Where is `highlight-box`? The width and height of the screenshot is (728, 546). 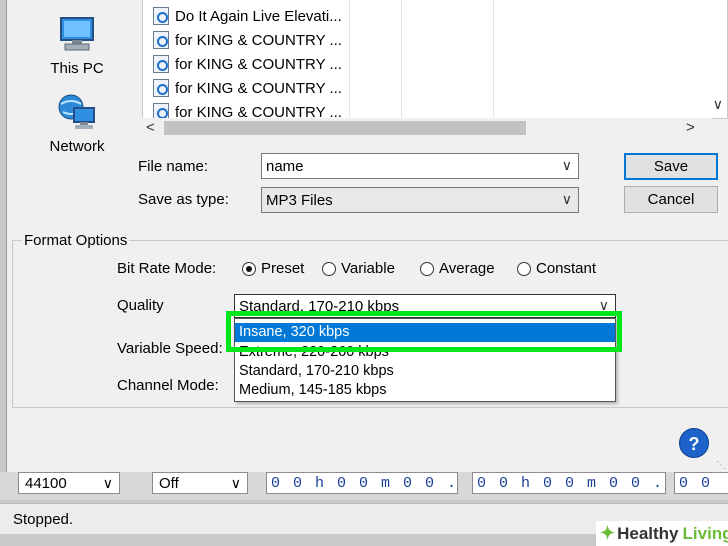
highlight-box is located at coordinates (424, 331).